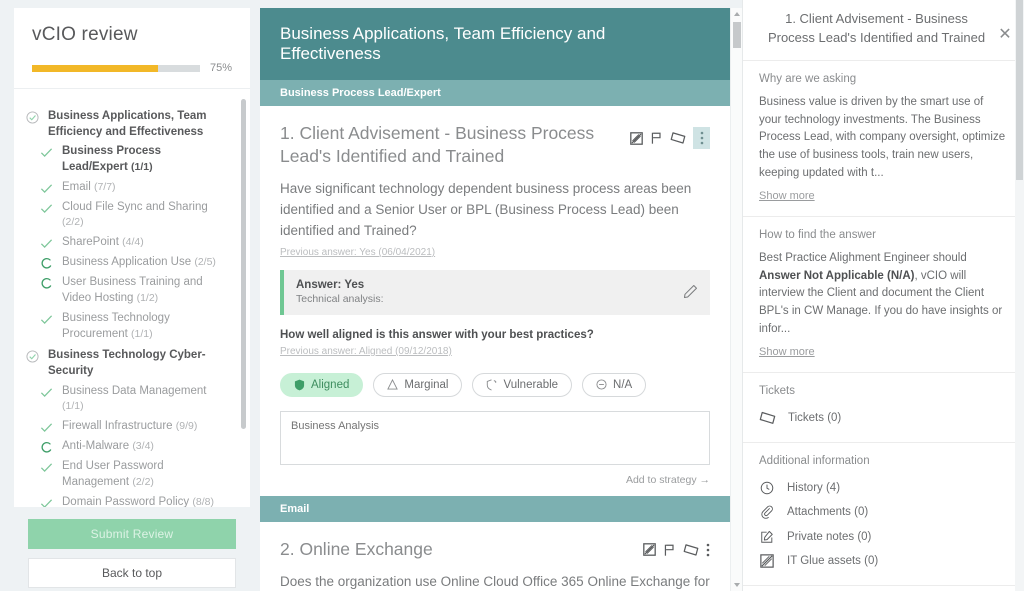 Image resolution: width=1024 pixels, height=591 pixels. Describe the element at coordinates (132, 534) in the screenshot. I see `submit-review-button: Submit Review` at that location.